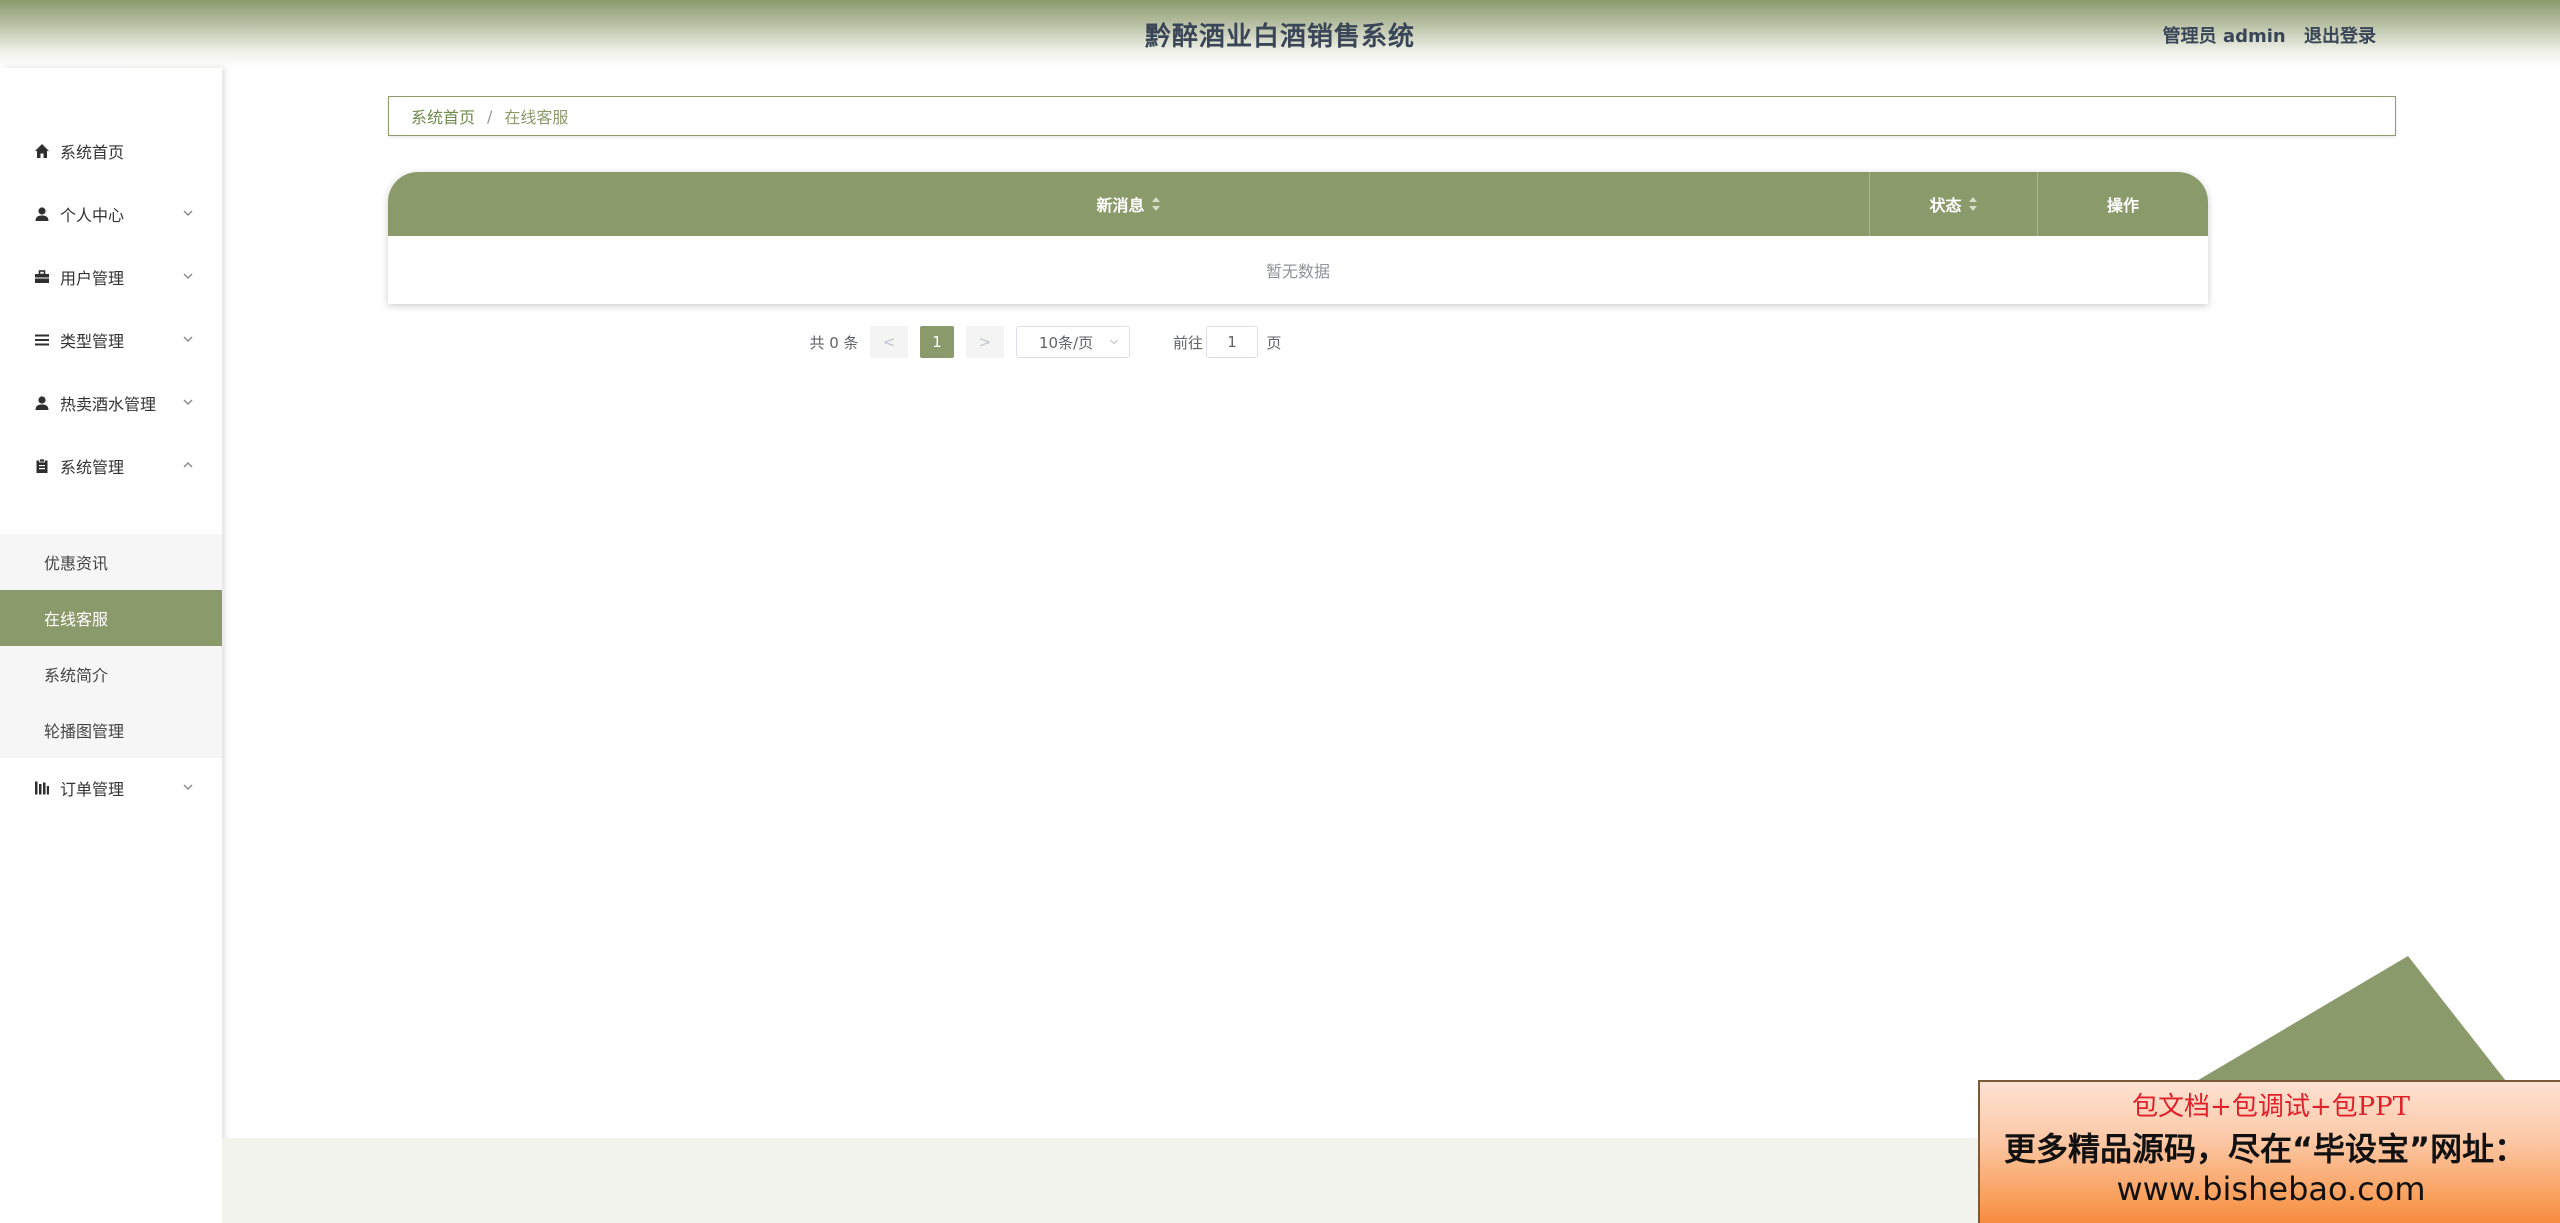 The width and height of the screenshot is (2560, 1223). I want to click on column-header-label: 操作, so click(2122, 205).